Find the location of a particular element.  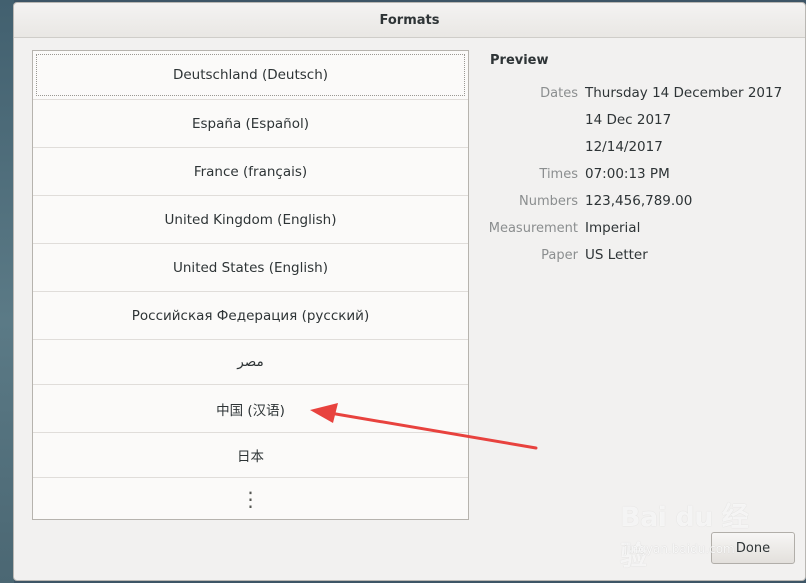

more-formats-button: ⋮ is located at coordinates (250, 498).